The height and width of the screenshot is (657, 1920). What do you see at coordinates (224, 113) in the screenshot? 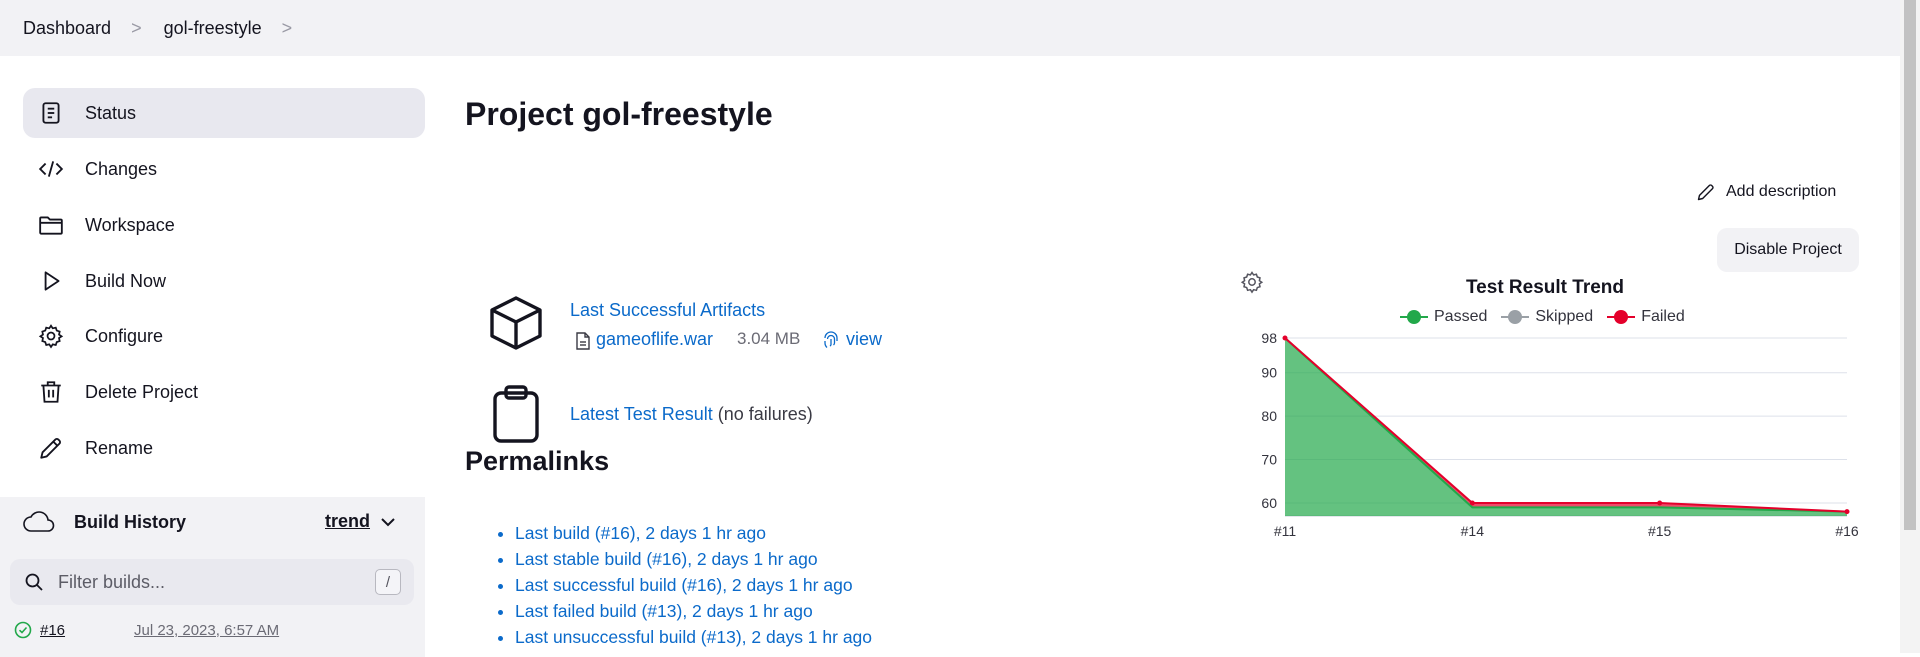
I see `sidebar-item-status: Status` at bounding box center [224, 113].